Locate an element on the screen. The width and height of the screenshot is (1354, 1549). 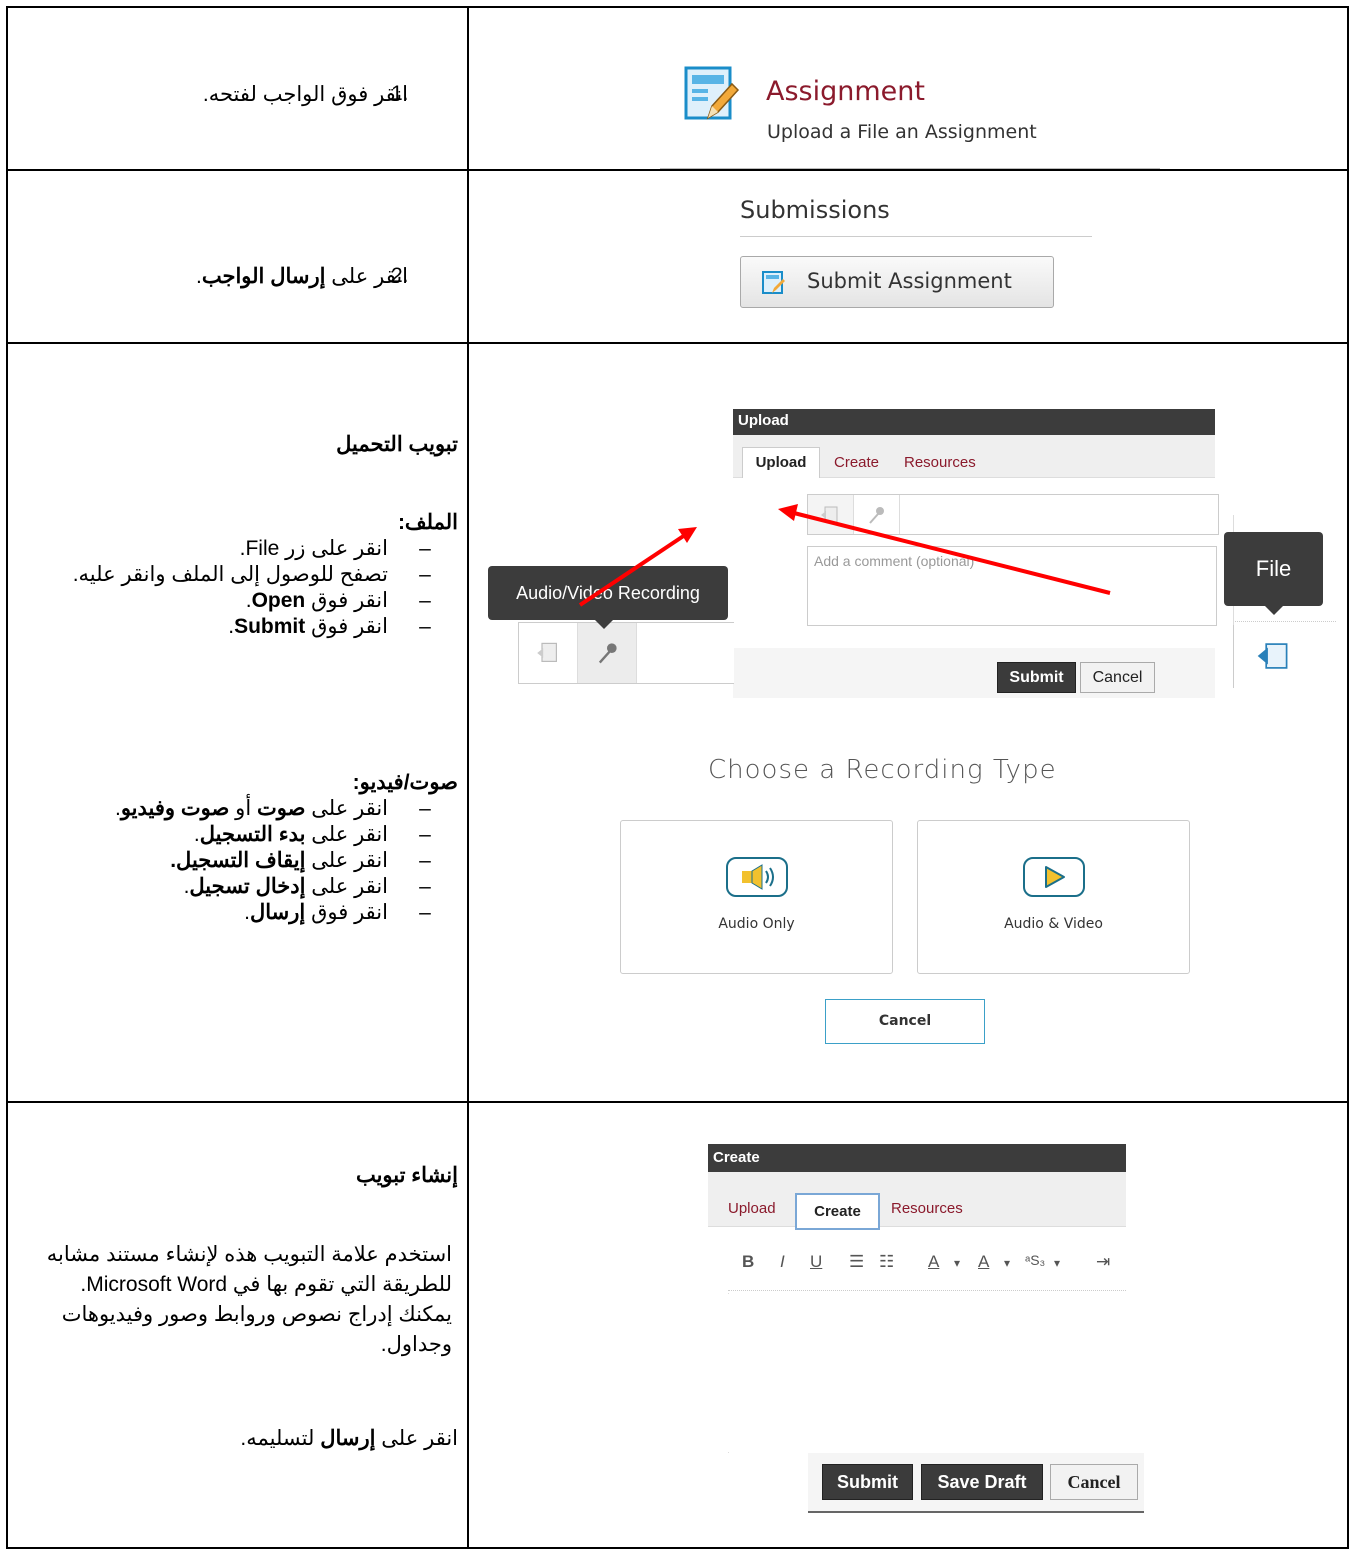
highlight-color-button: A is located at coordinates (983, 1262).